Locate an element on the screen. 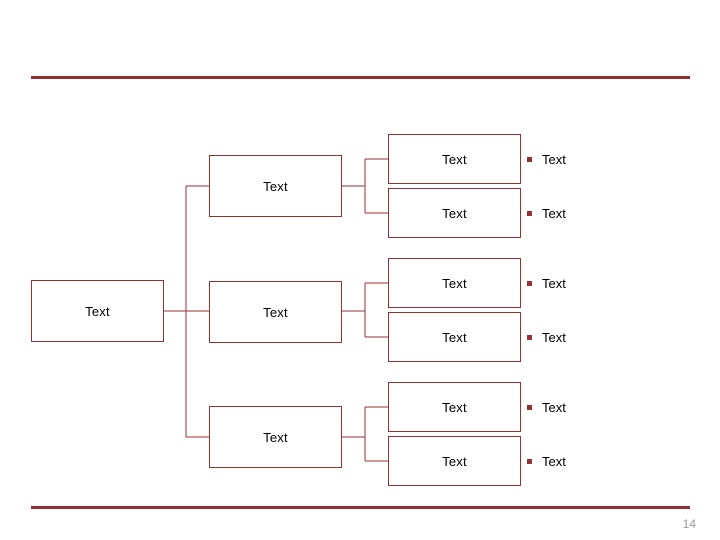 This screenshot has width=720, height=540. tree-node-level2-2: Text is located at coordinates (275, 312).